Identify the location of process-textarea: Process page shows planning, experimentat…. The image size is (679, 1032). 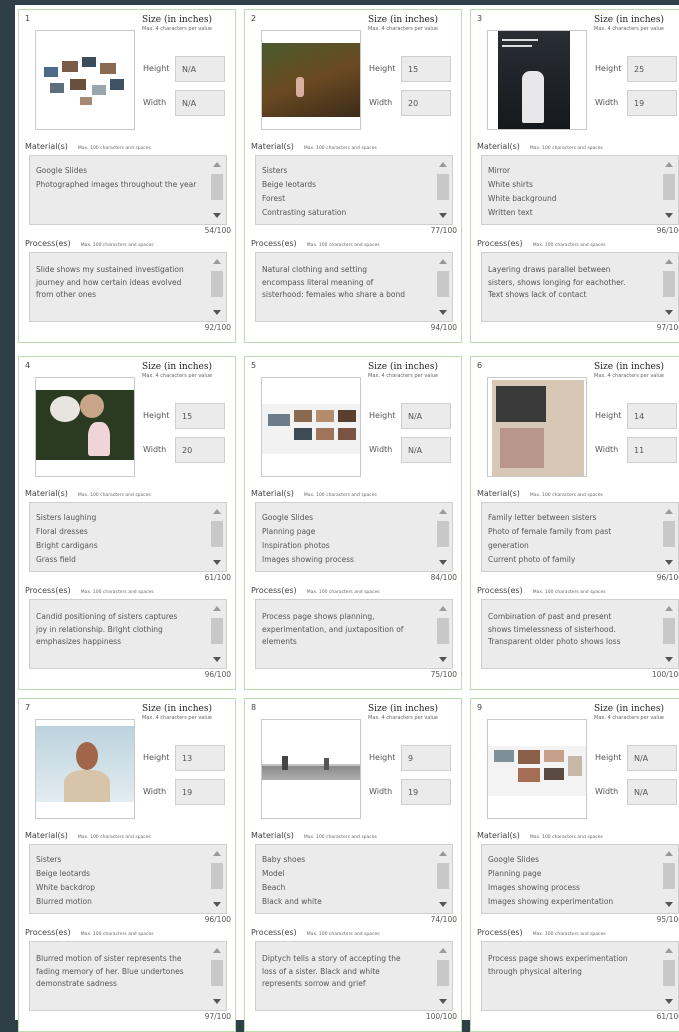
(354, 634).